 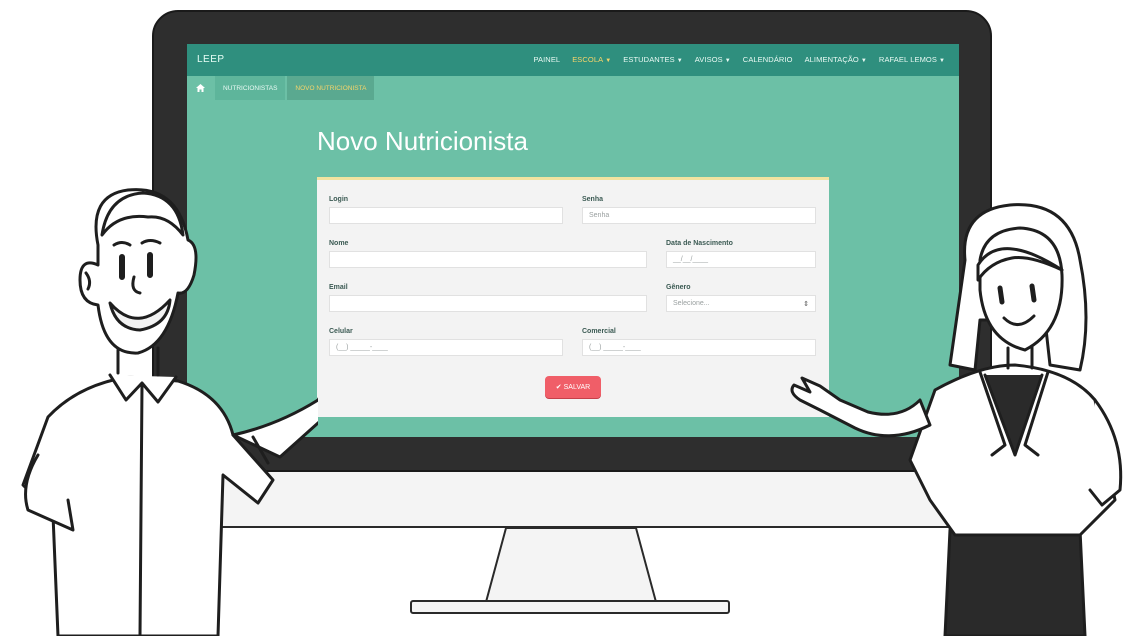 I want to click on monitor-base, so click(x=570, y=607).